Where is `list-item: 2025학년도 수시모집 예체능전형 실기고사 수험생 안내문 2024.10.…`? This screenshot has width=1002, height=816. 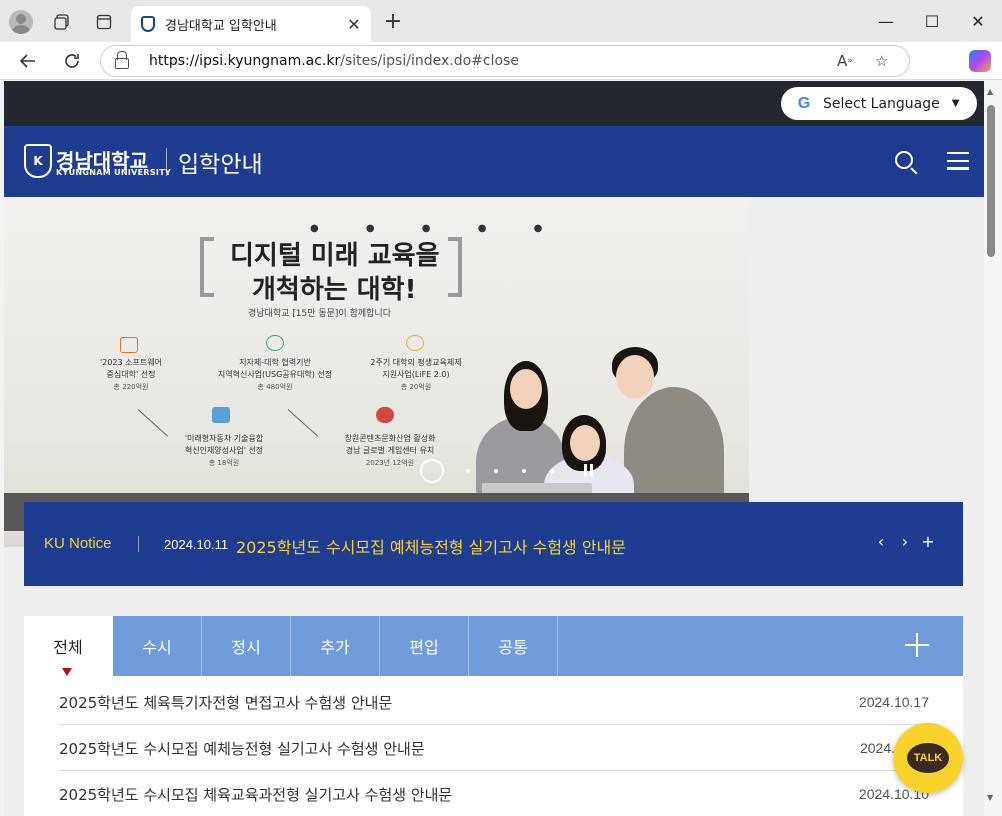
list-item: 2025학년도 수시모집 예체능전형 실기고사 수험생 안내문 2024.10.… is located at coordinates (494, 748).